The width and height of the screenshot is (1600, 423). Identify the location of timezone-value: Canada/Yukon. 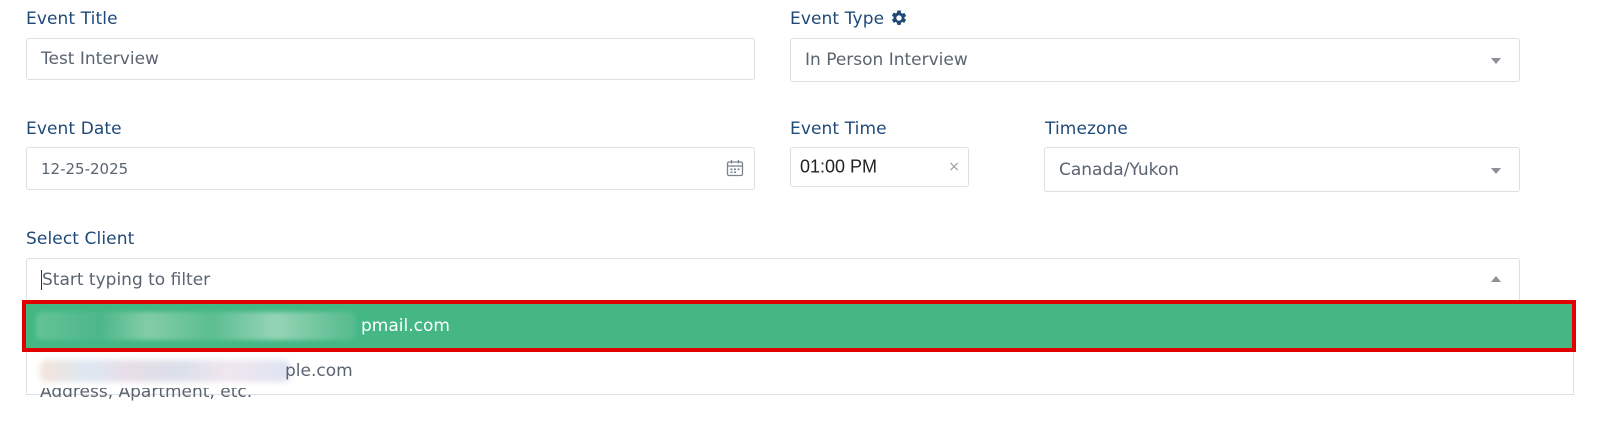
(1119, 169).